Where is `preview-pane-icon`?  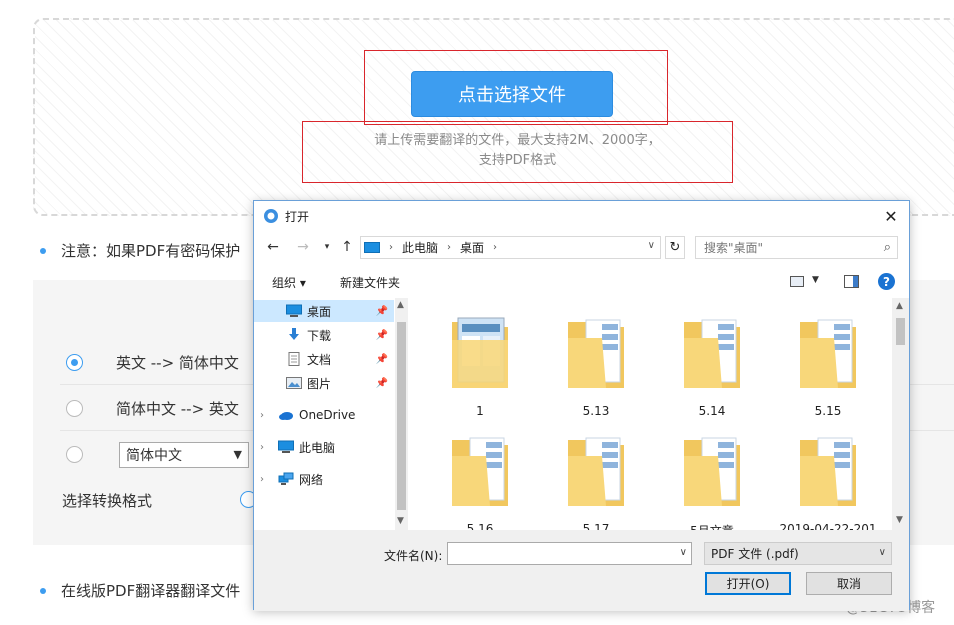 preview-pane-icon is located at coordinates (851, 281).